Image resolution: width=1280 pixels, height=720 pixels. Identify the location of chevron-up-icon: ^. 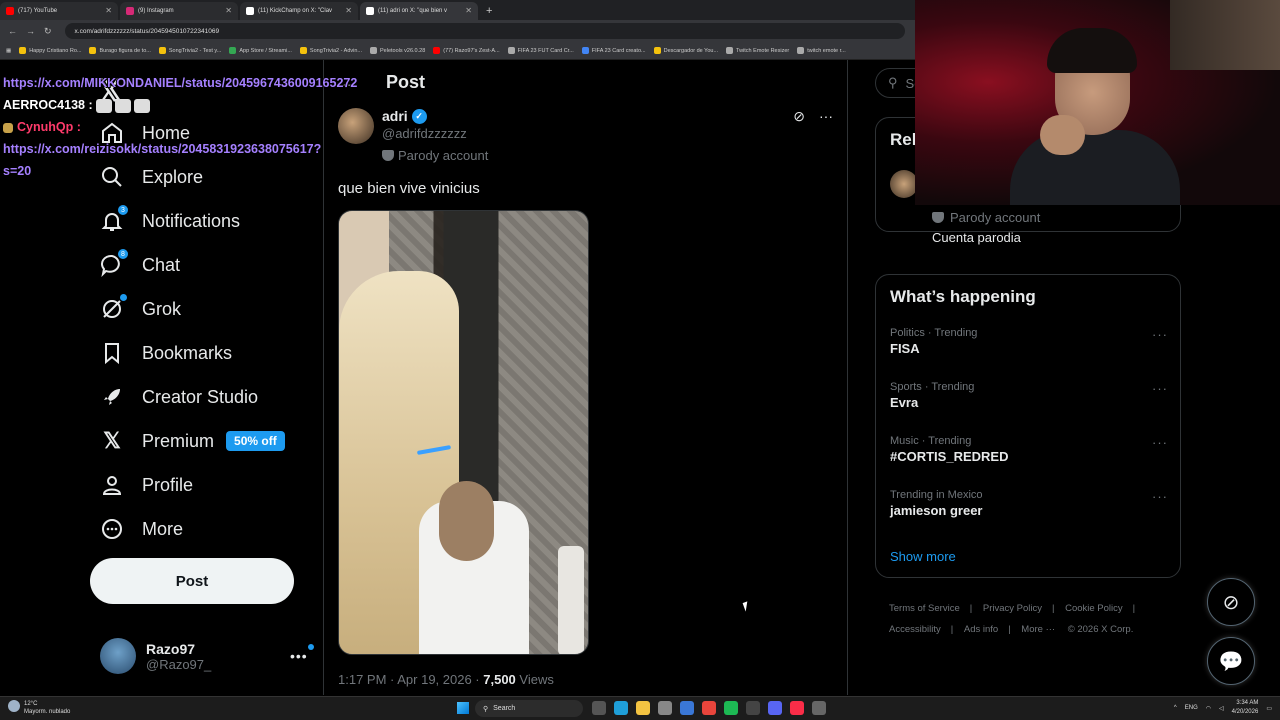
(1175, 708).